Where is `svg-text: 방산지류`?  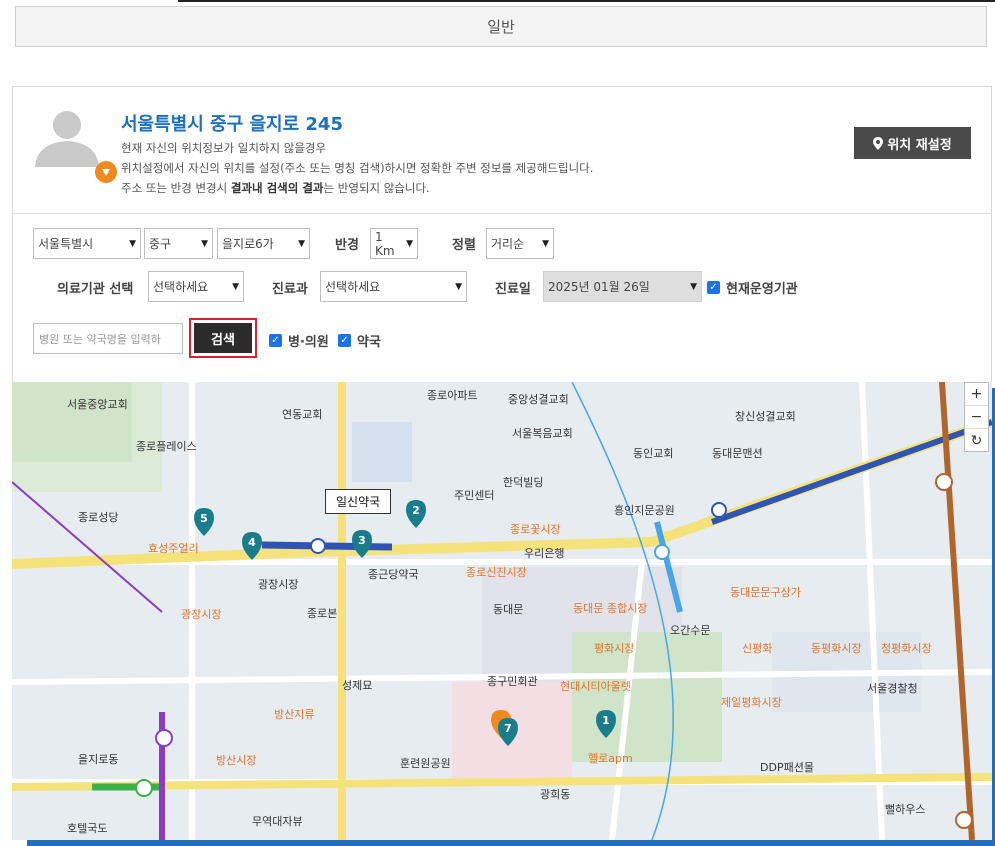 svg-text: 방산지류 is located at coordinates (294, 714).